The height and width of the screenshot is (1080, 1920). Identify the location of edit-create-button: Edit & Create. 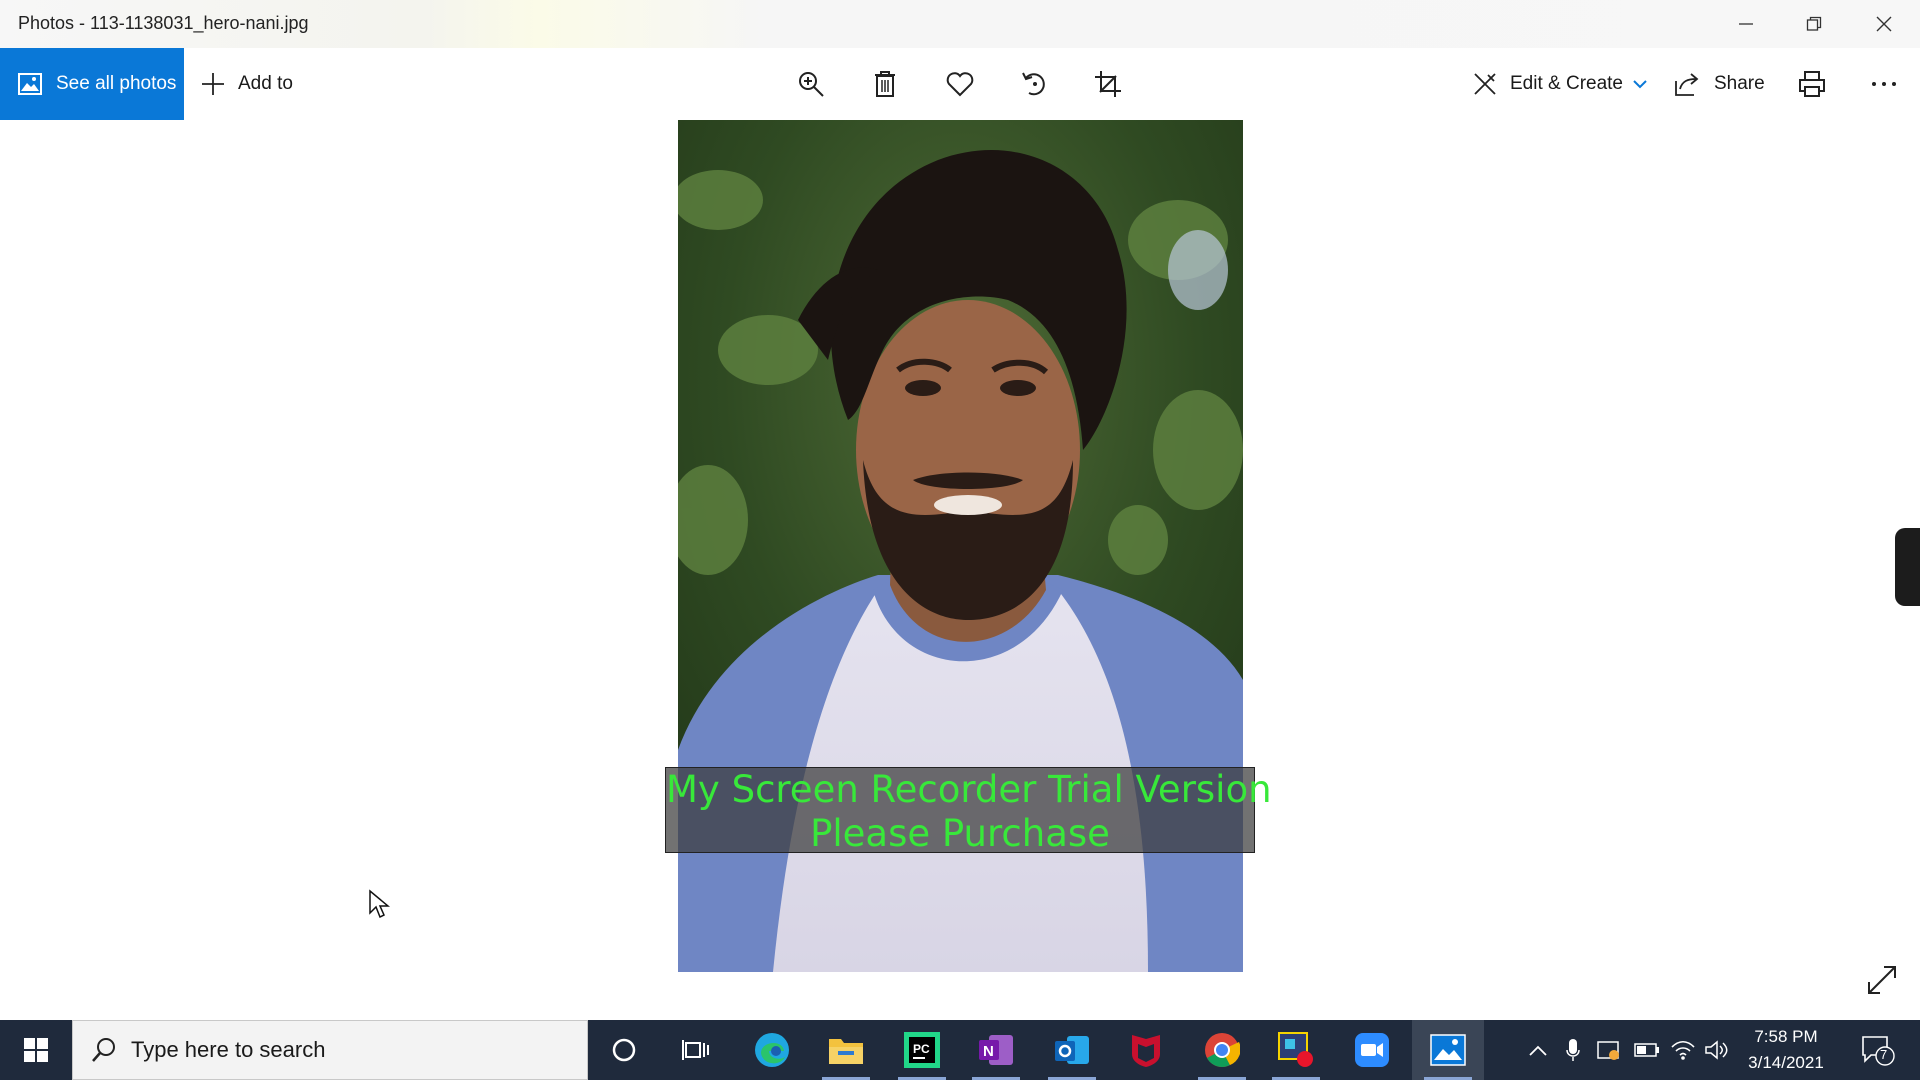
(1559, 84).